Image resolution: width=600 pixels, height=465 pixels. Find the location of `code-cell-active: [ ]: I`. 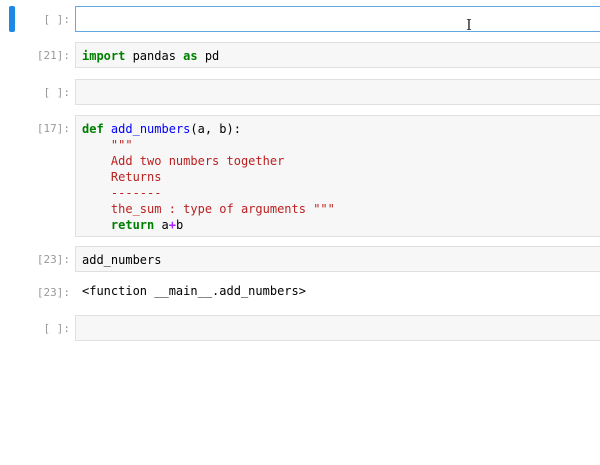

code-cell-active: [ ]: I is located at coordinates (300, 20).